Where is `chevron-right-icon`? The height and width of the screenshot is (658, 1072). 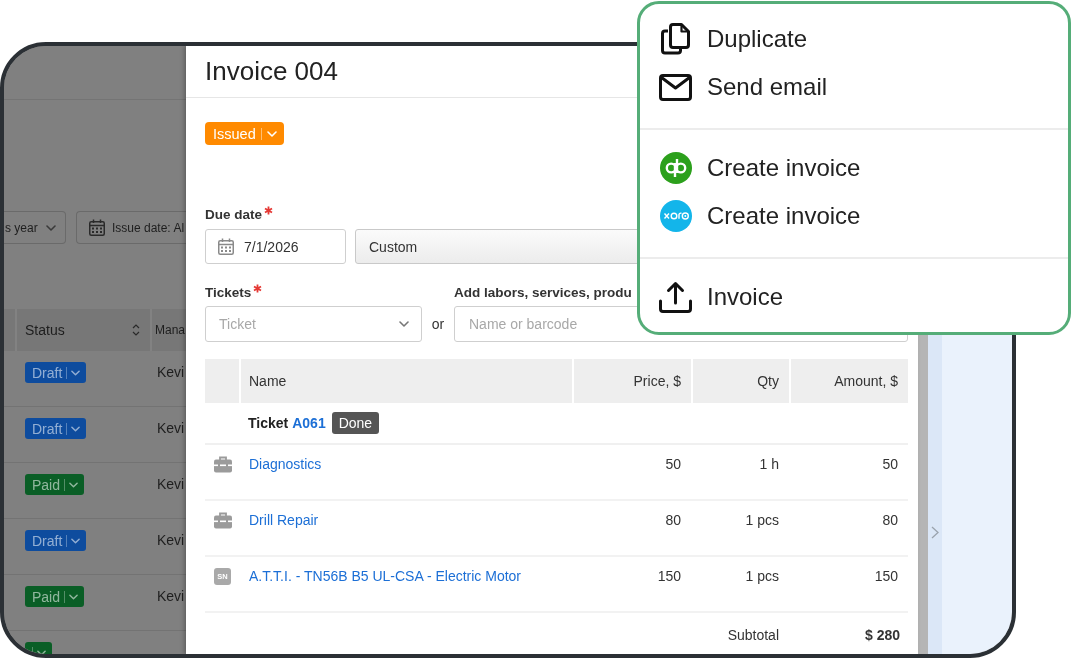
chevron-right-icon is located at coordinates (935, 532).